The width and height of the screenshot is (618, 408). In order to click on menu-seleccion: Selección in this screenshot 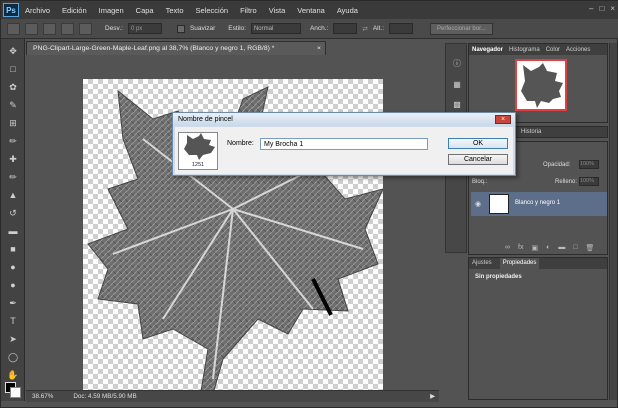, I will do `click(212, 10)`.